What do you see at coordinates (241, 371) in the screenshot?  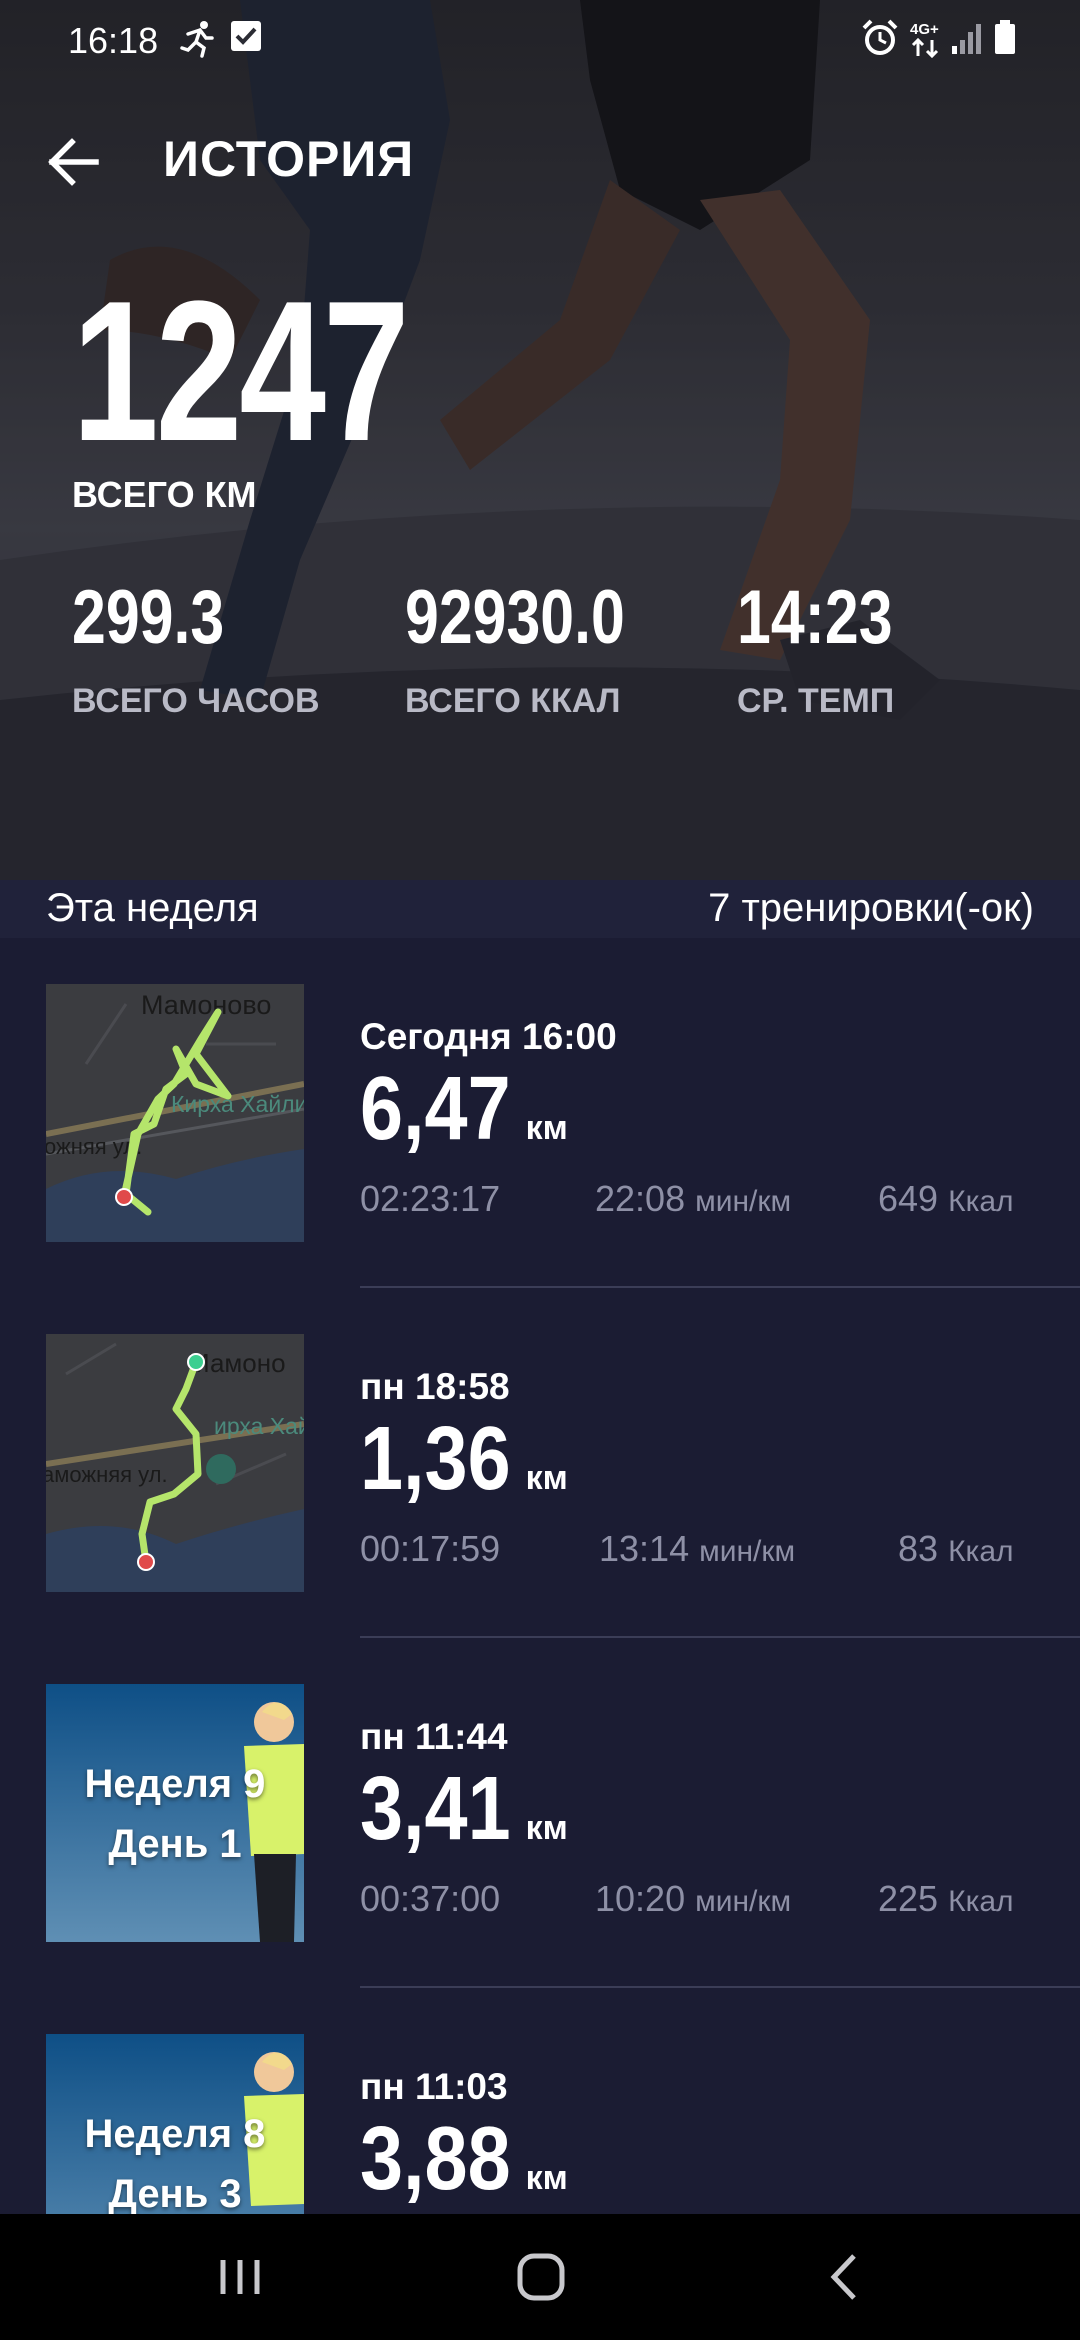 I see `total-distance-value: 1247` at bounding box center [241, 371].